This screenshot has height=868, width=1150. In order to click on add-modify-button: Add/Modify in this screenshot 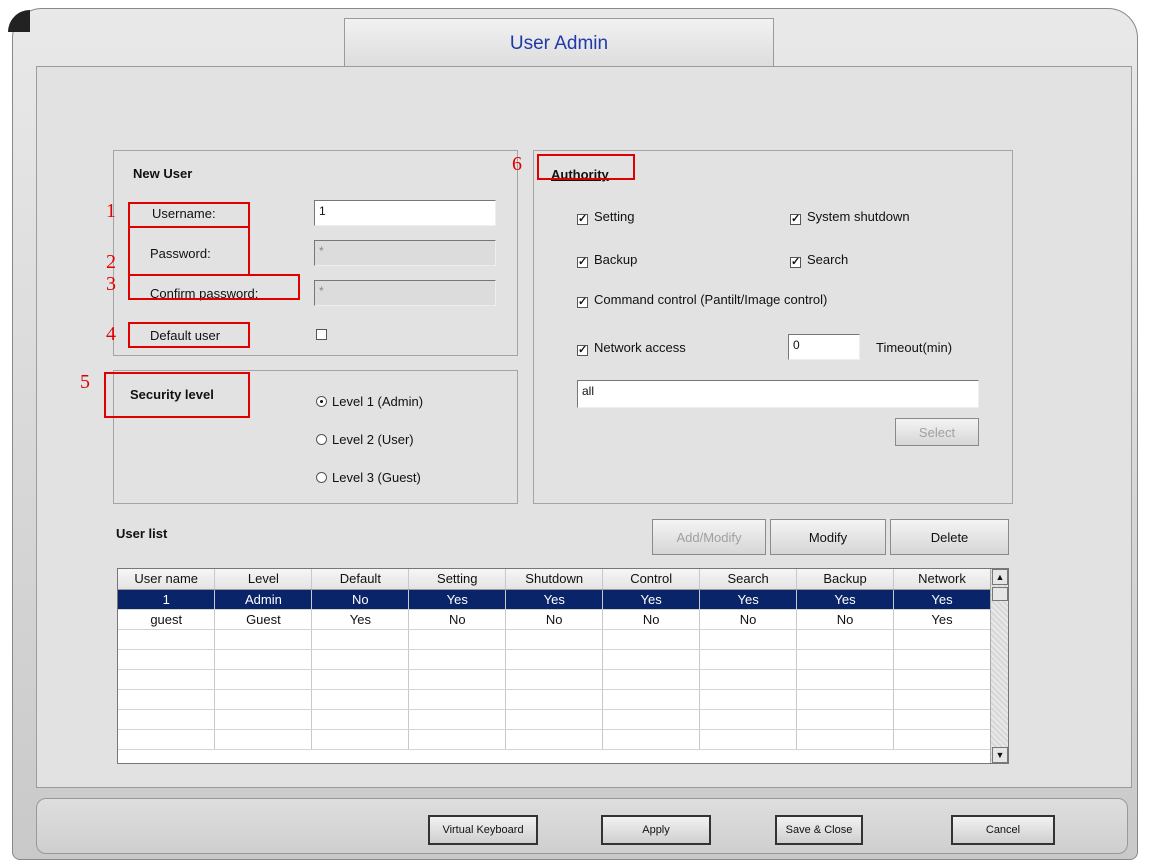, I will do `click(709, 537)`.